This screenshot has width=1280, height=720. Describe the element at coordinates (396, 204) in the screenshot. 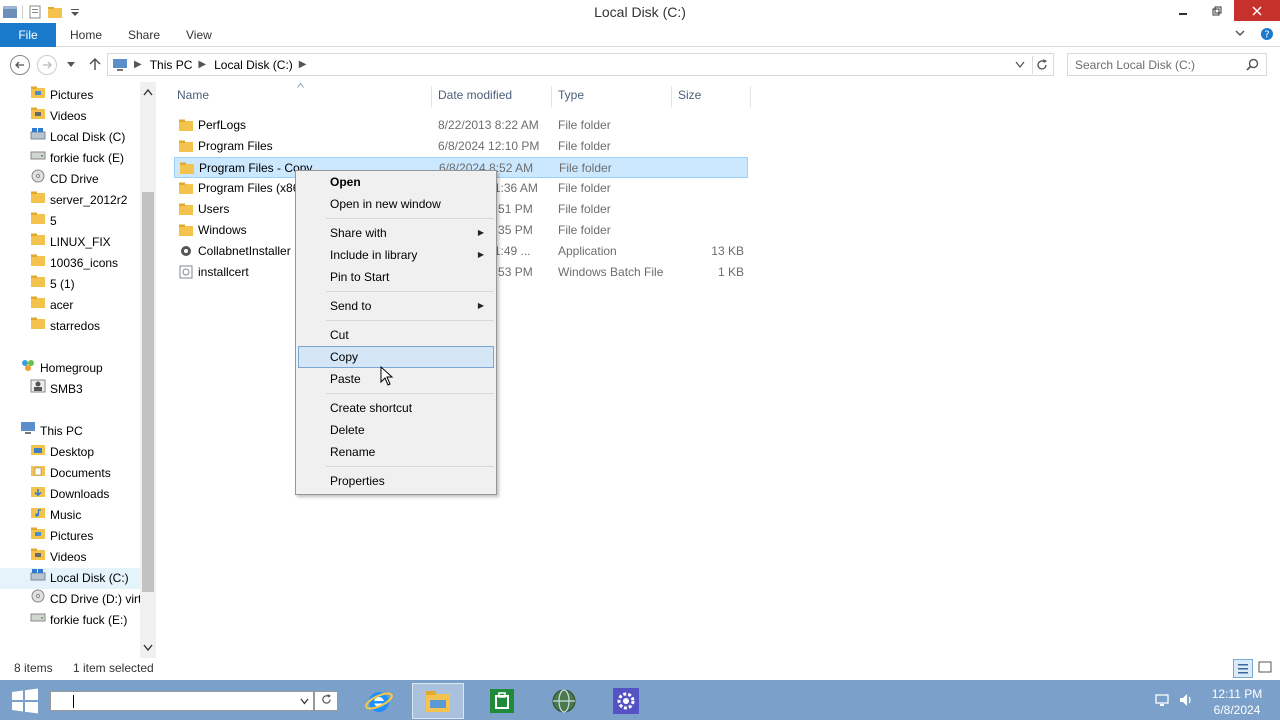

I see `menu-item: Open in new window` at that location.